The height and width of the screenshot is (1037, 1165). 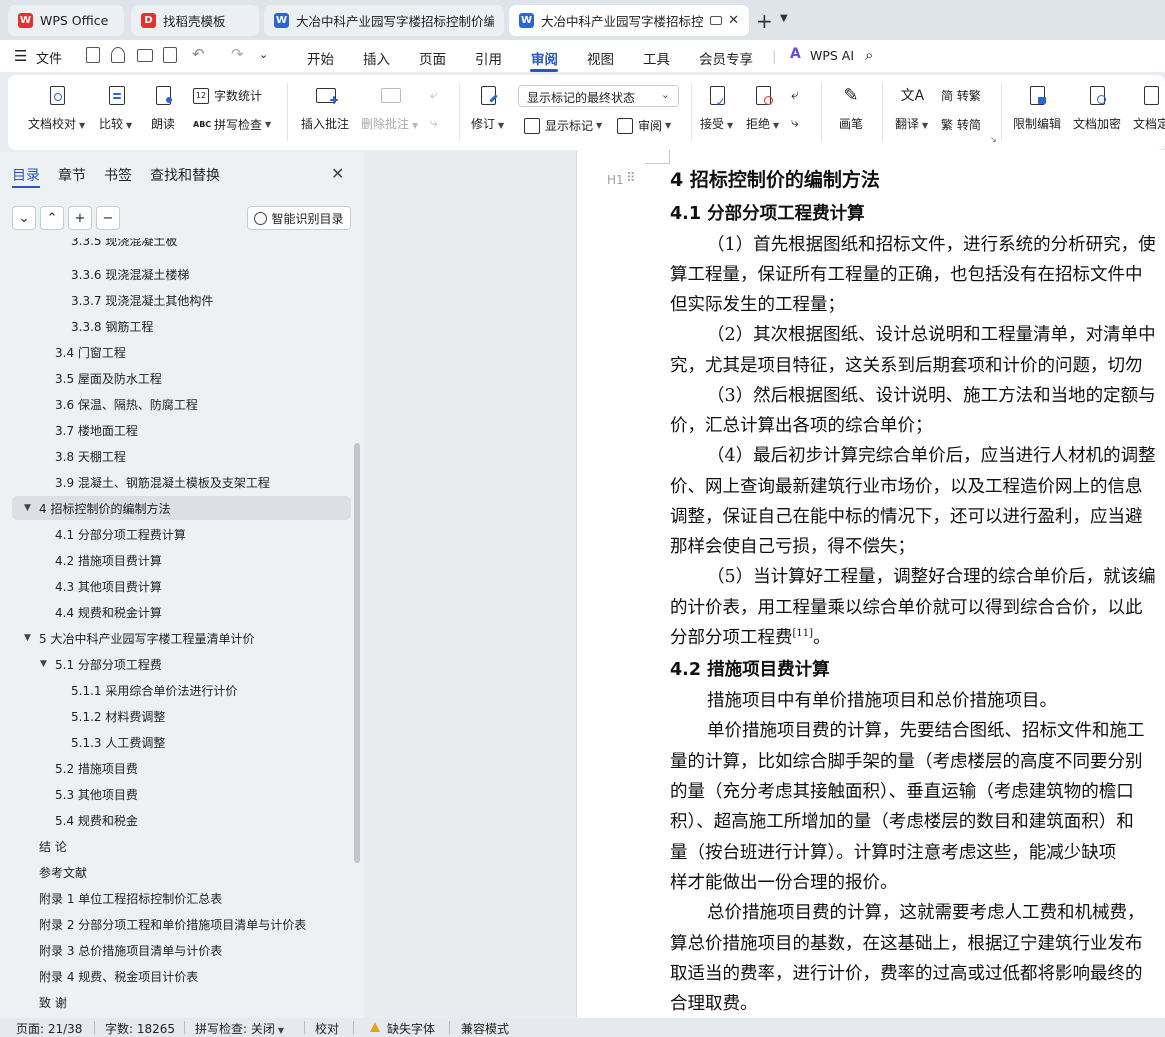 What do you see at coordinates (432, 58) in the screenshot?
I see `menu-page: 页面` at bounding box center [432, 58].